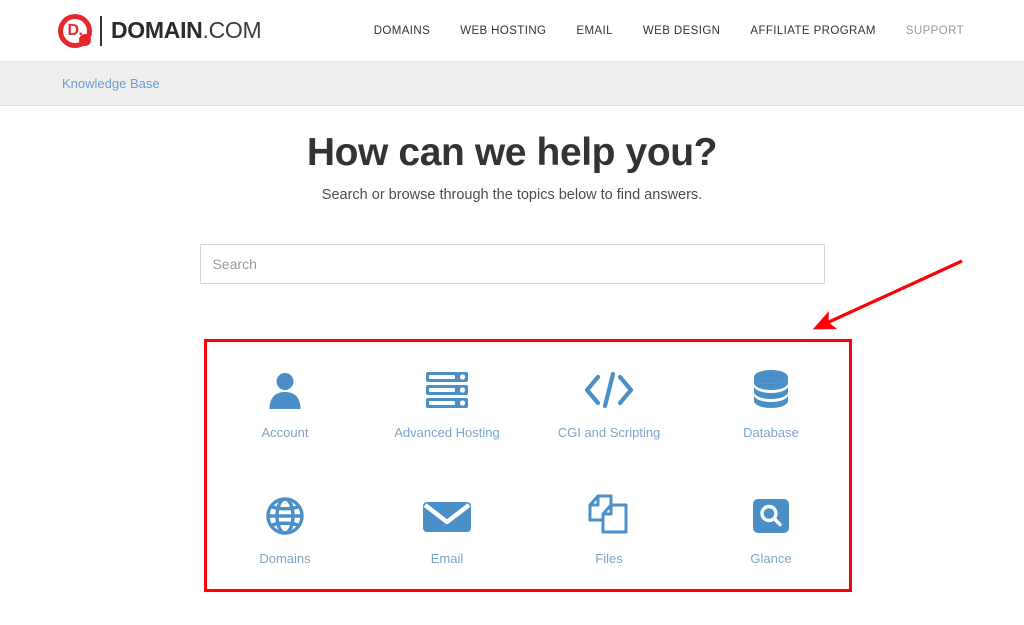 Image resolution: width=1024 pixels, height=625 pixels. Describe the element at coordinates (447, 514) in the screenshot. I see `envelope-icon` at that location.